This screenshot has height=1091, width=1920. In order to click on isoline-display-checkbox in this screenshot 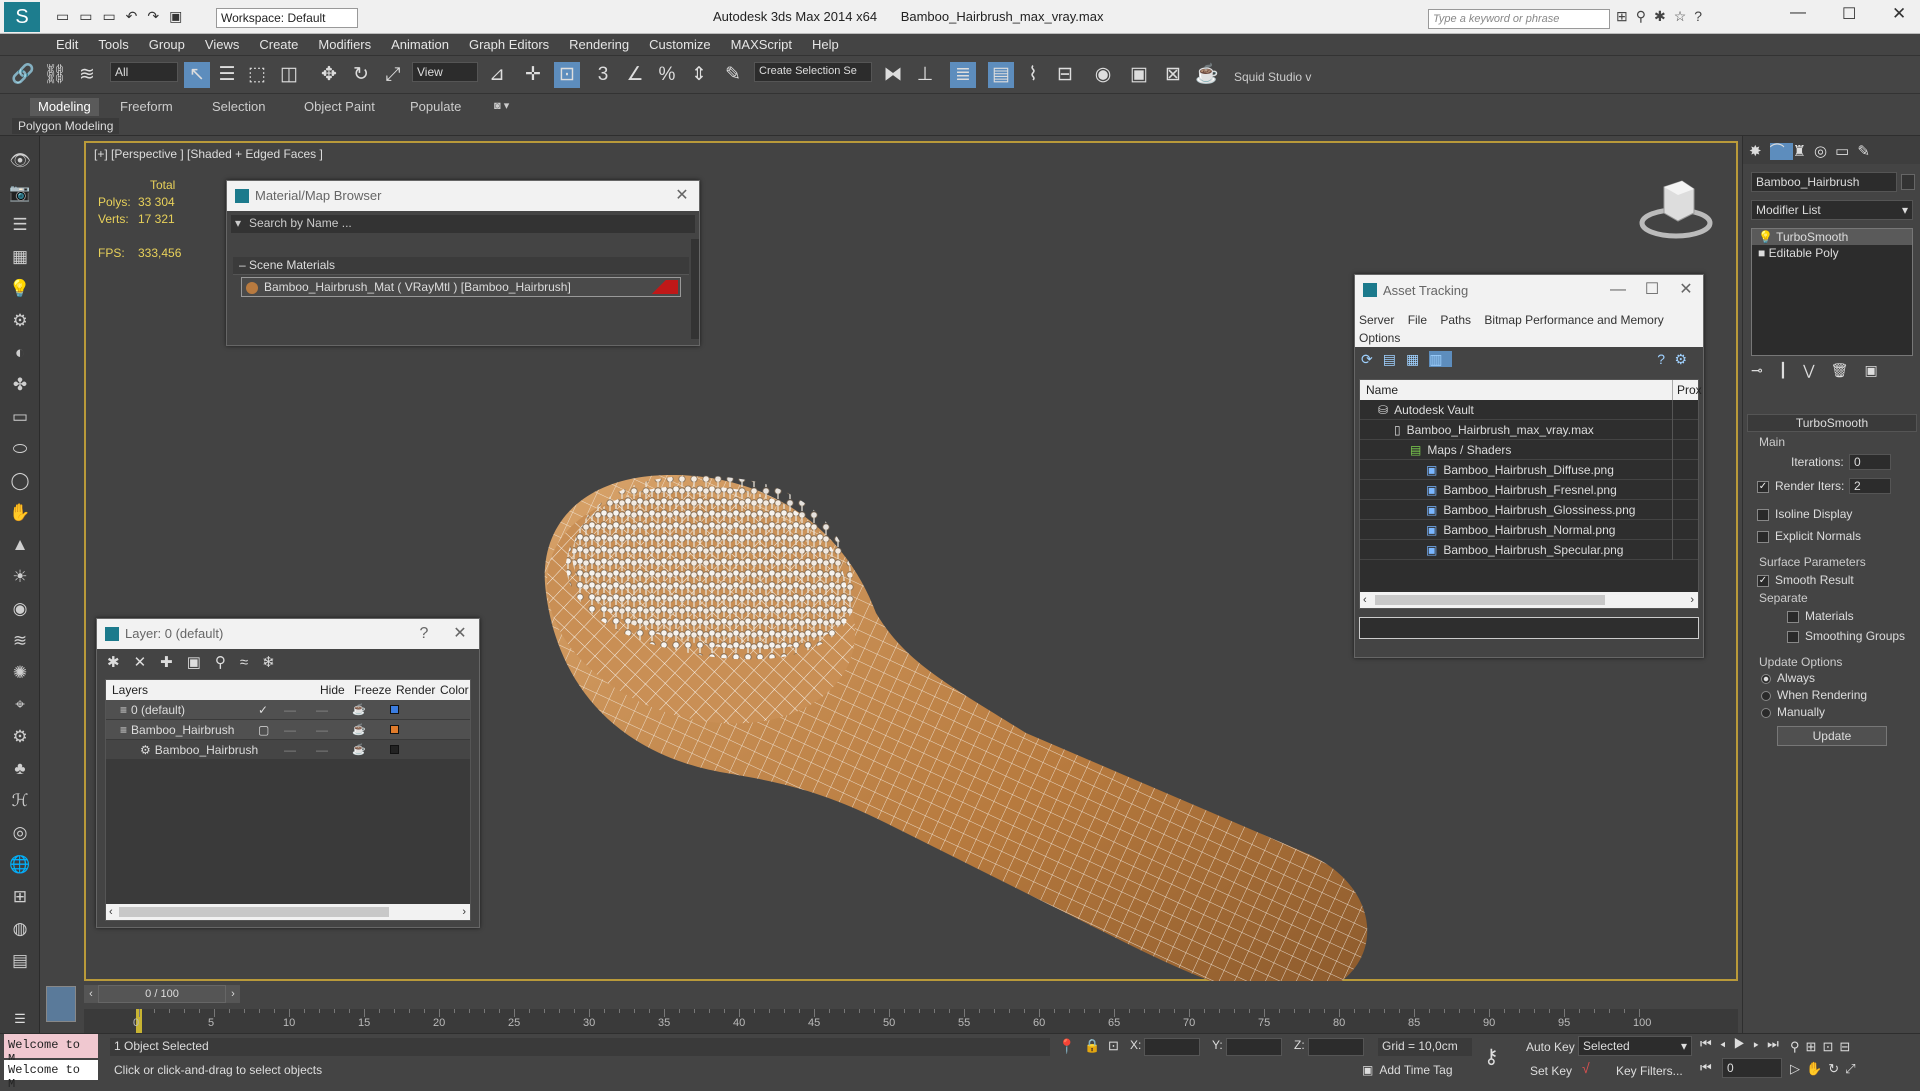, I will do `click(1763, 514)`.